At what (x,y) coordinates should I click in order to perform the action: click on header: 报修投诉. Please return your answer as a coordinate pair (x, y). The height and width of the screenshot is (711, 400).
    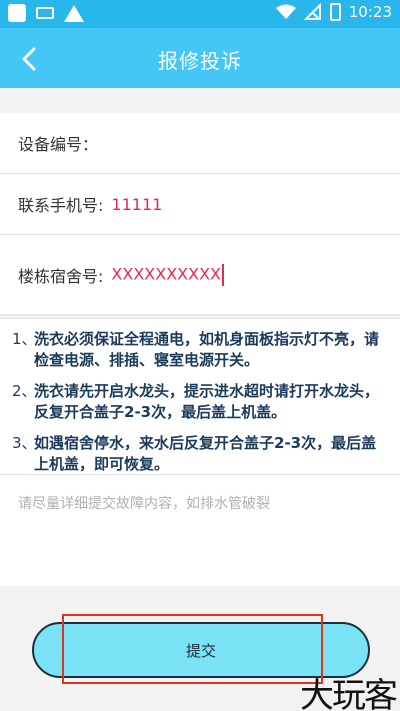
    Looking at the image, I should click on (200, 58).